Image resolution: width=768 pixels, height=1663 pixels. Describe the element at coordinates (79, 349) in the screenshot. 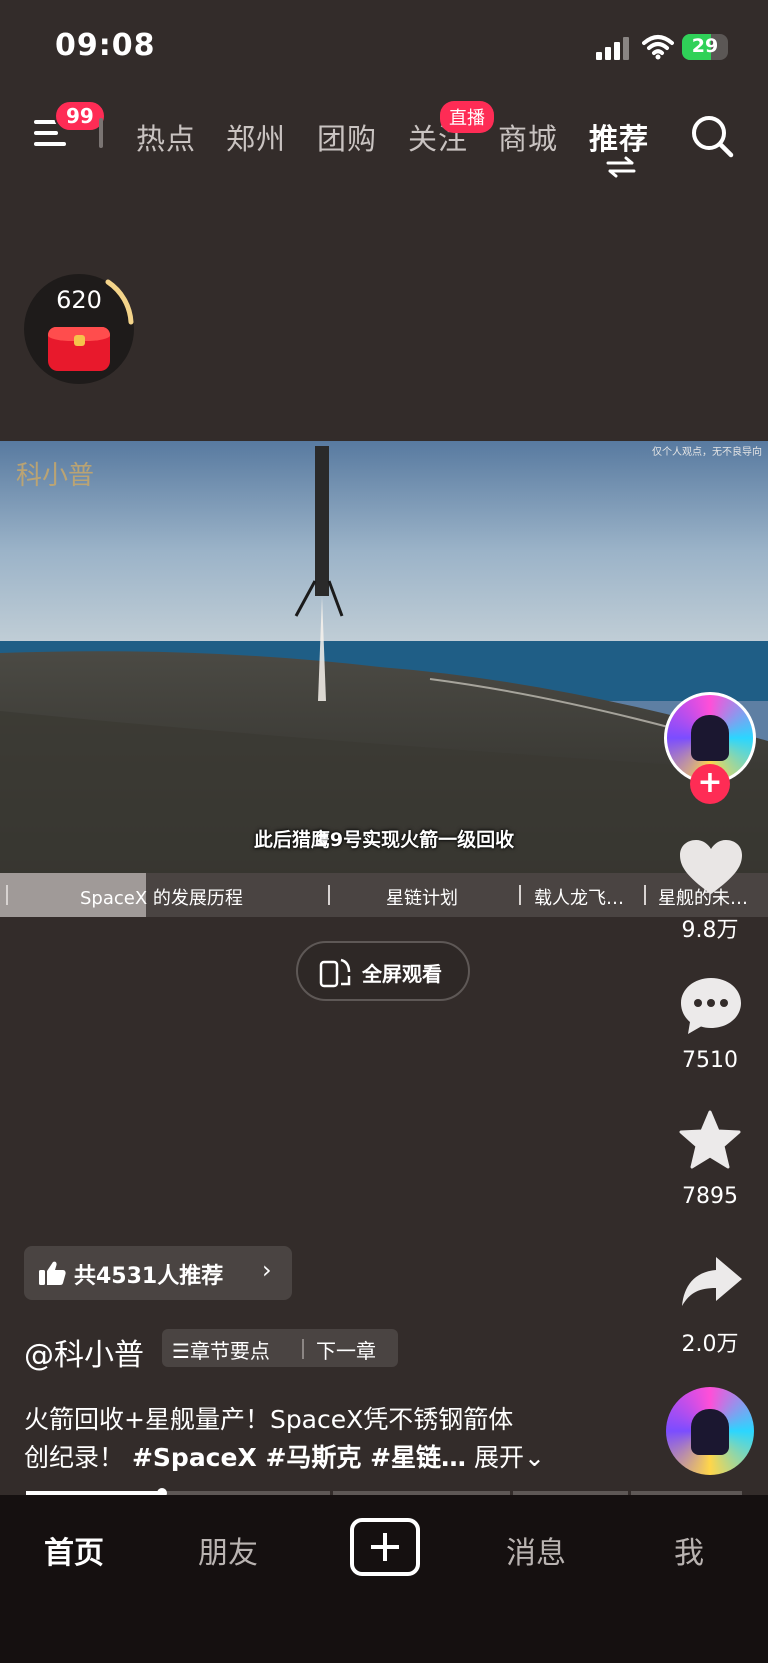

I see `red-envelope-icon` at that location.